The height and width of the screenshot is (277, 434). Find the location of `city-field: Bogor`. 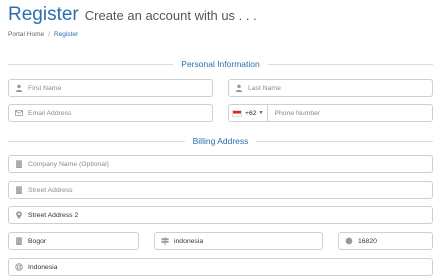

city-field: Bogor is located at coordinates (73, 241).